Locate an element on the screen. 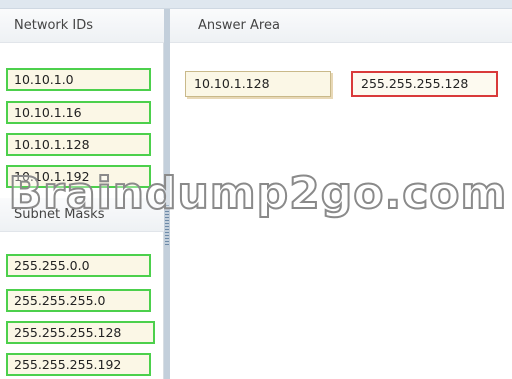 The image size is (512, 379). subnet-mask-option: 255.255.0.0 is located at coordinates (78, 265).